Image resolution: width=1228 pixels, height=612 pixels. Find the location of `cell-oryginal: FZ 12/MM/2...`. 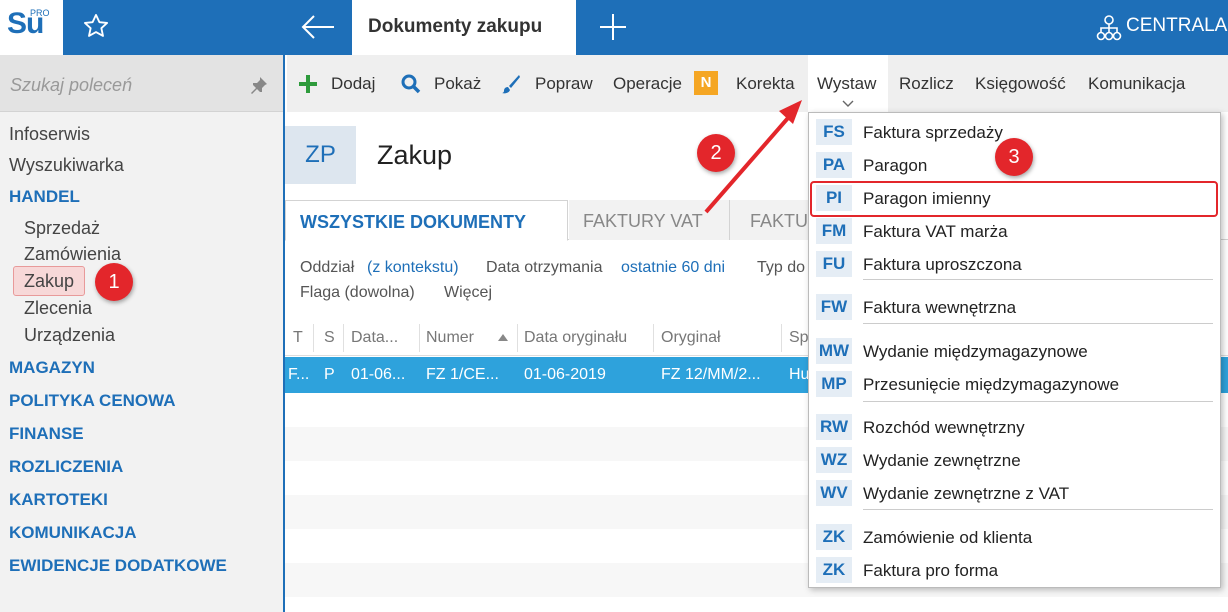

cell-oryginal: FZ 12/MM/2... is located at coordinates (711, 374).